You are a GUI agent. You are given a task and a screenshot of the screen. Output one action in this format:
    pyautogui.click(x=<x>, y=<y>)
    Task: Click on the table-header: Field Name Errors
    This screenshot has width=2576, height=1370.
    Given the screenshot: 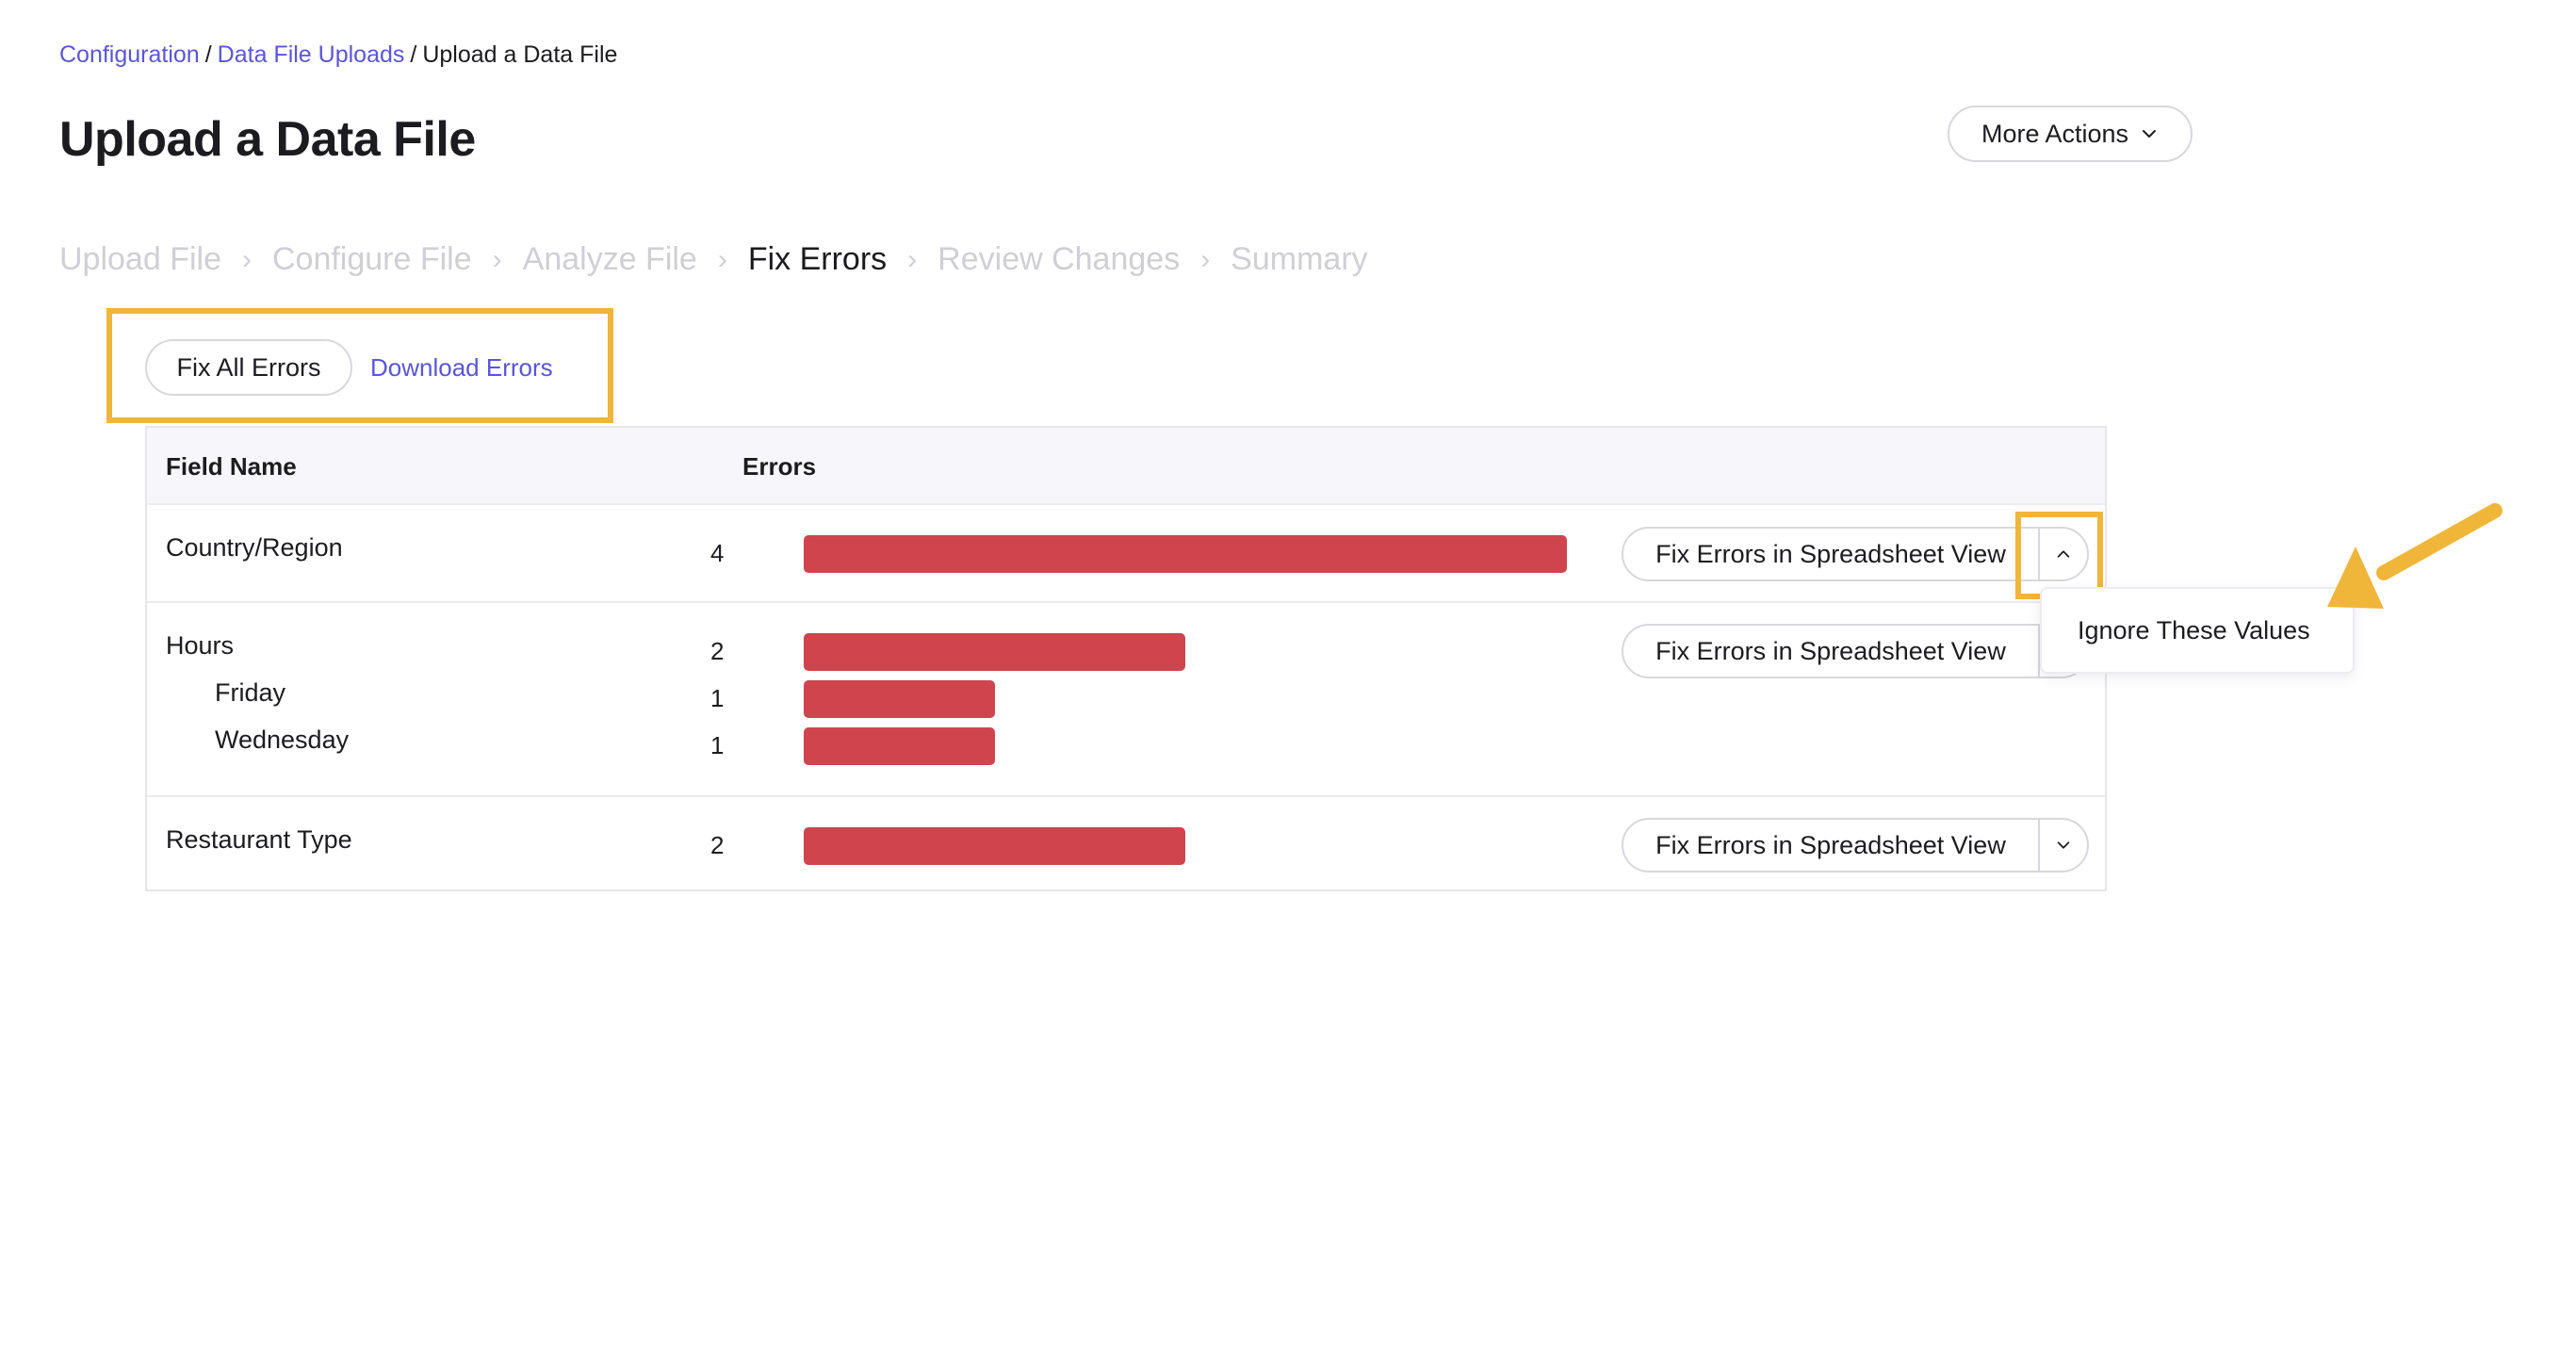 What is the action you would take?
    pyautogui.click(x=1126, y=467)
    